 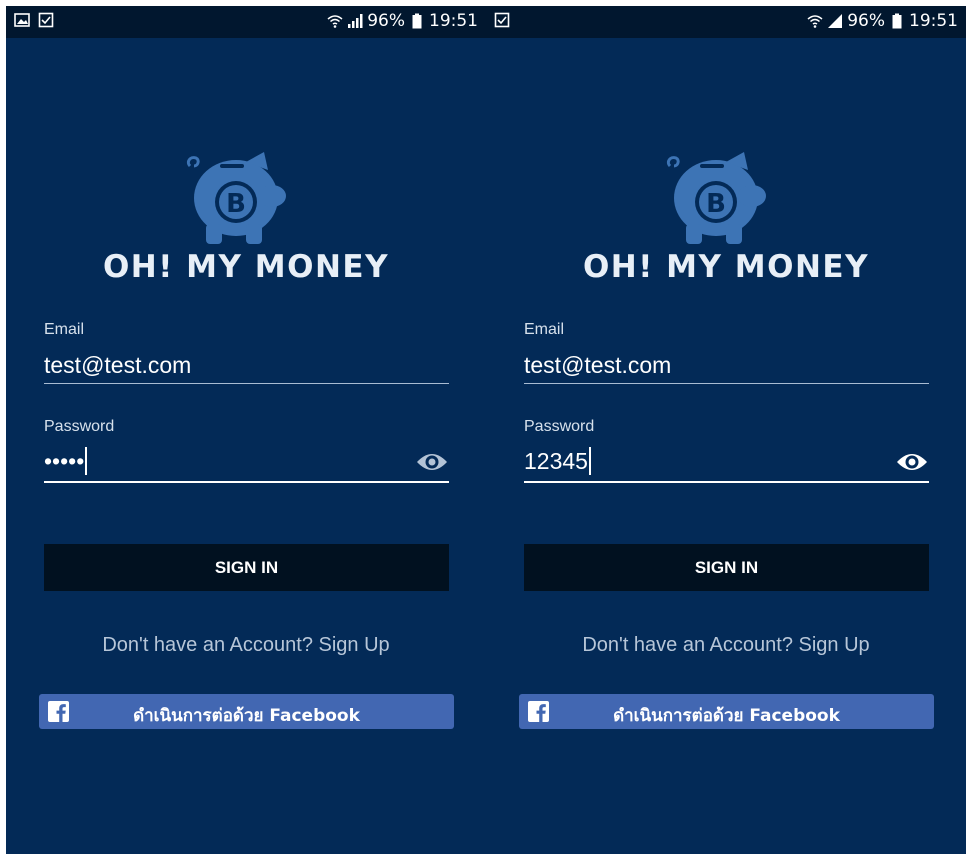 I want to click on password-value: 12345, so click(x=556, y=460).